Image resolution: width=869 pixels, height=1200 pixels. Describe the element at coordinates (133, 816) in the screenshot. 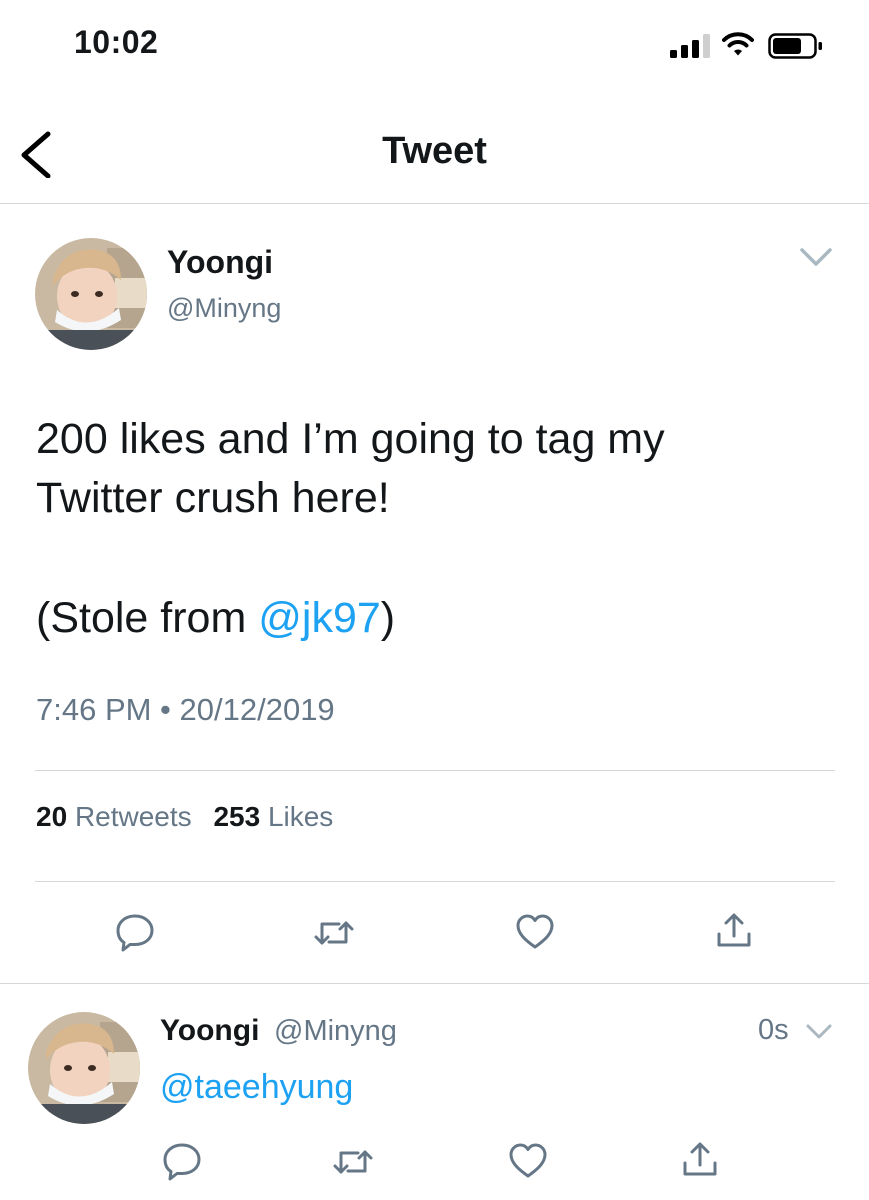

I see `retweets-label: Retweets` at that location.